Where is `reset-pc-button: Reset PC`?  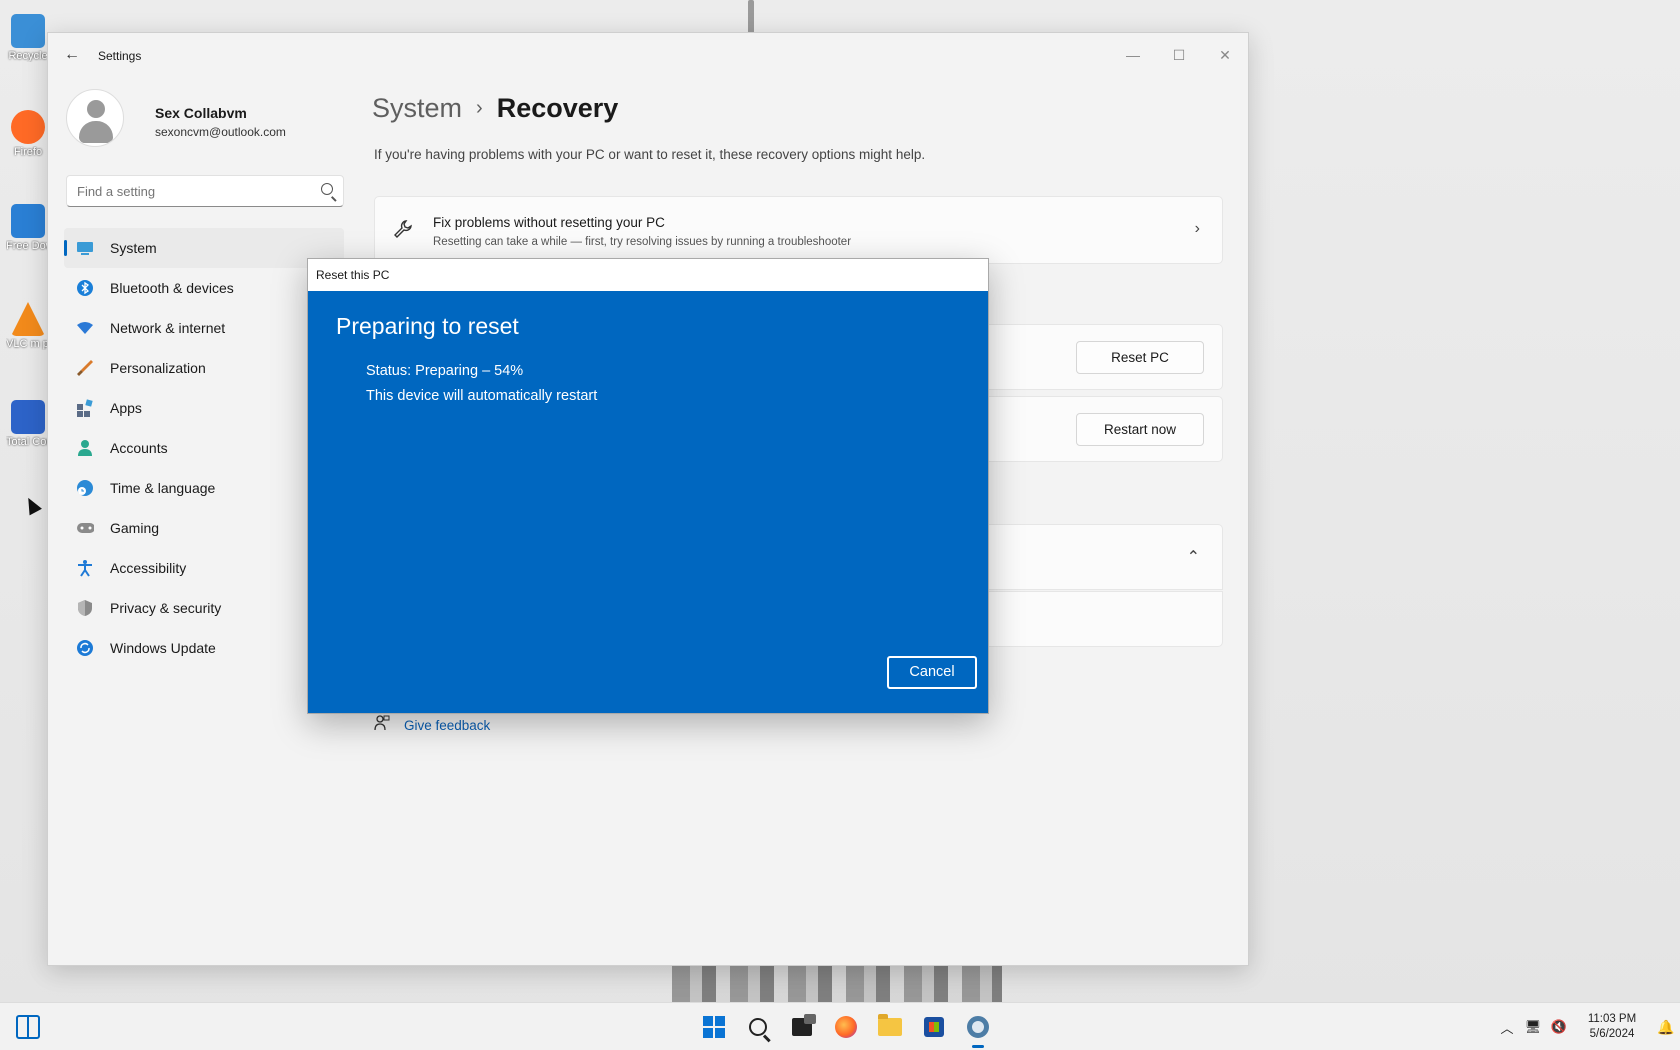 reset-pc-button: Reset PC is located at coordinates (1140, 357).